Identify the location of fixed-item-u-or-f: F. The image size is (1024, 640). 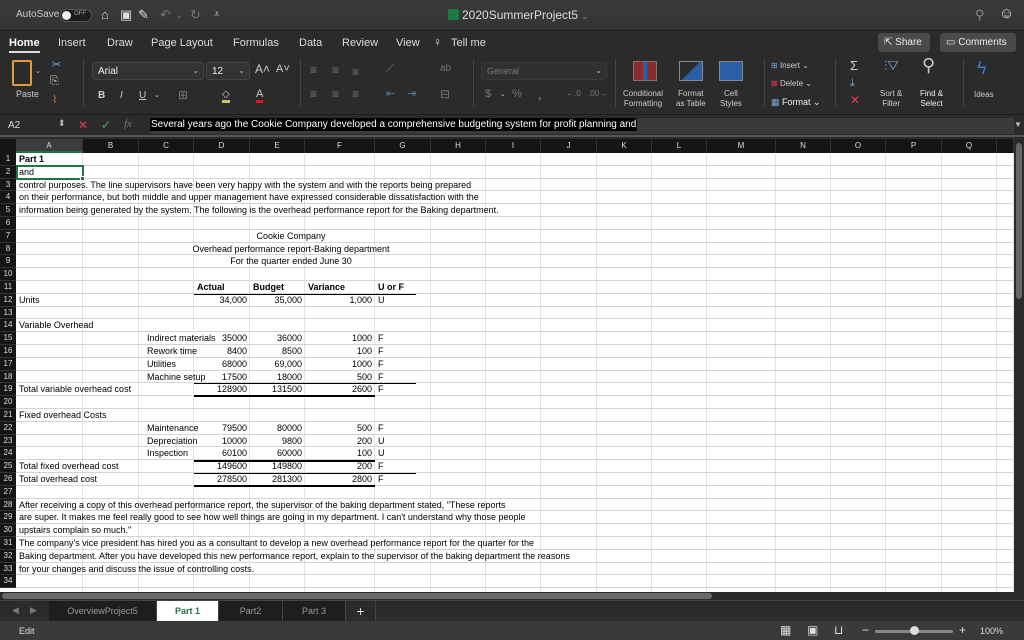
(403, 428).